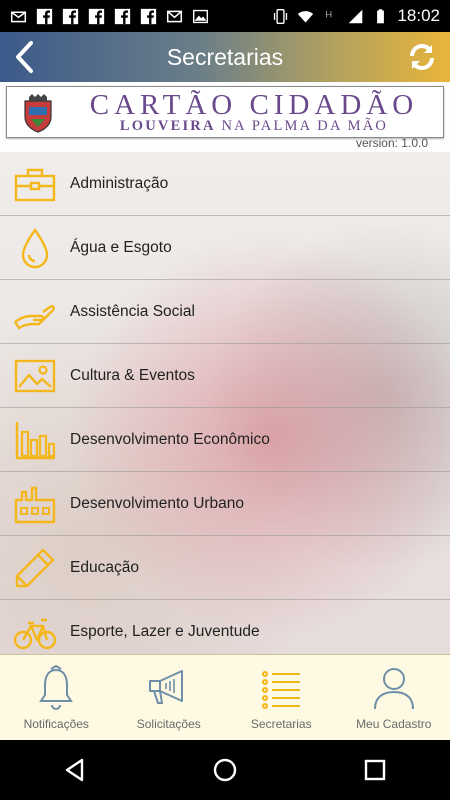  Describe the element at coordinates (225, 184) in the screenshot. I see `menu-item-administracao: Administração` at that location.